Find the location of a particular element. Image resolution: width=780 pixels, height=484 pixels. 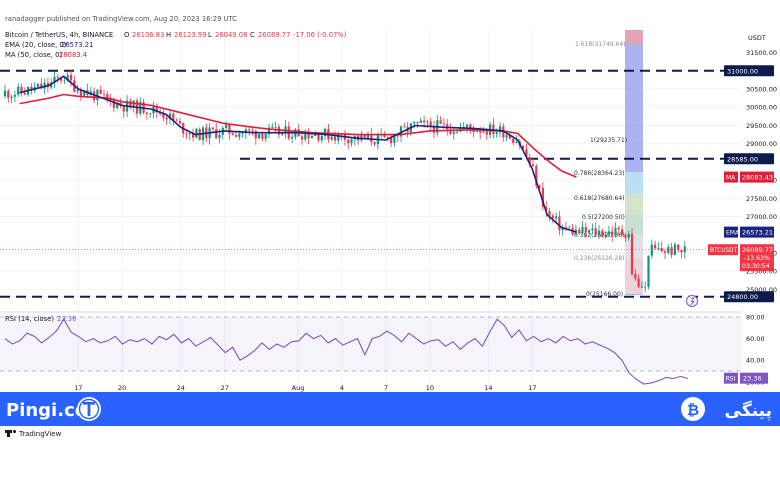

support-24800-tag-text: 24800.00 is located at coordinates (742, 297).